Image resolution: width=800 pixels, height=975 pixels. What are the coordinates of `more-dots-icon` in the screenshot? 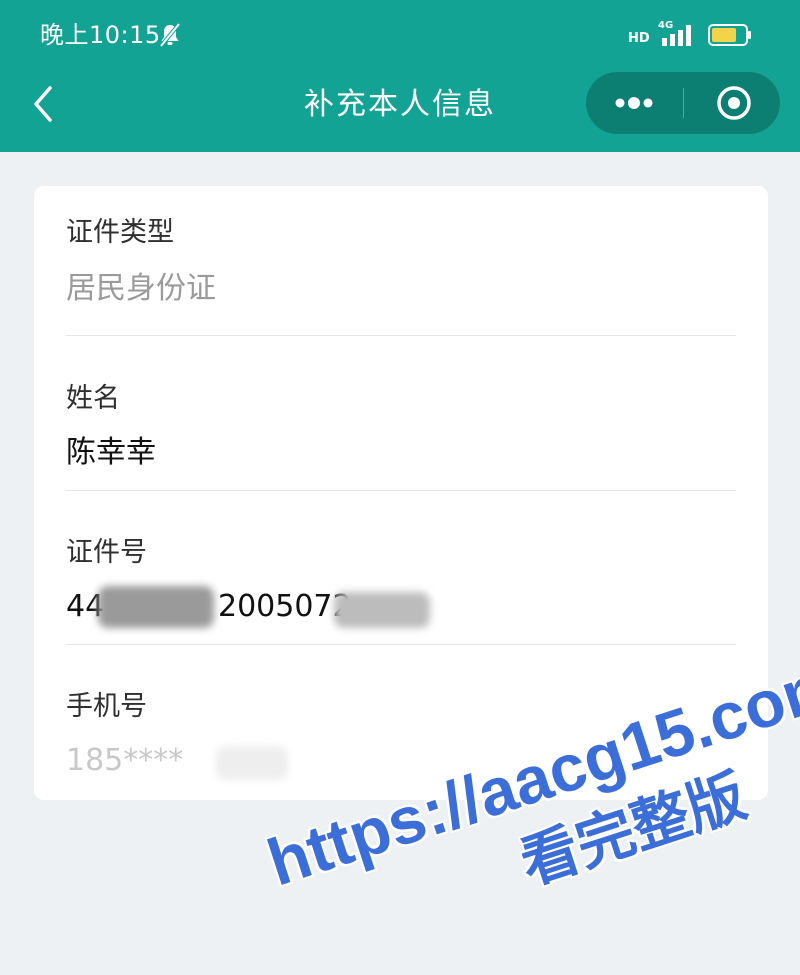 It's located at (634, 103).